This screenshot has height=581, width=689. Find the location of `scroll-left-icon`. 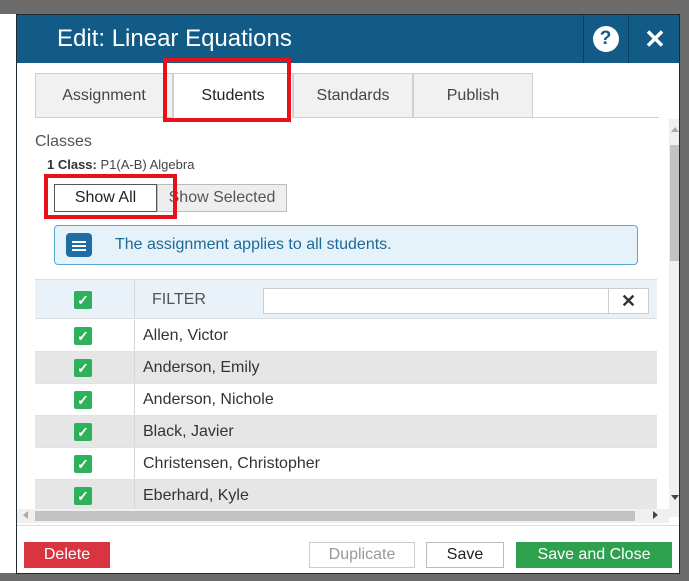

scroll-left-icon is located at coordinates (25, 515).